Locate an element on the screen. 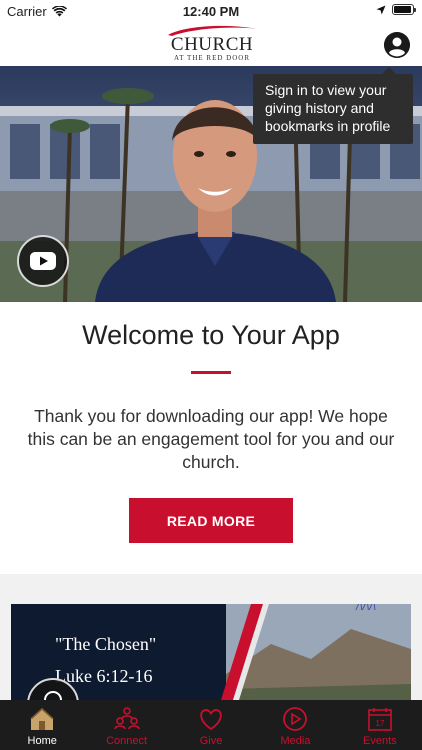 The image size is (422, 750). read-more-button: READ MORE is located at coordinates (211, 520).